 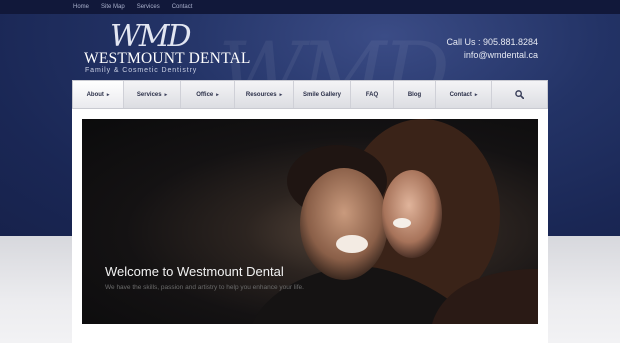 I want to click on search-button, so click(x=519, y=94).